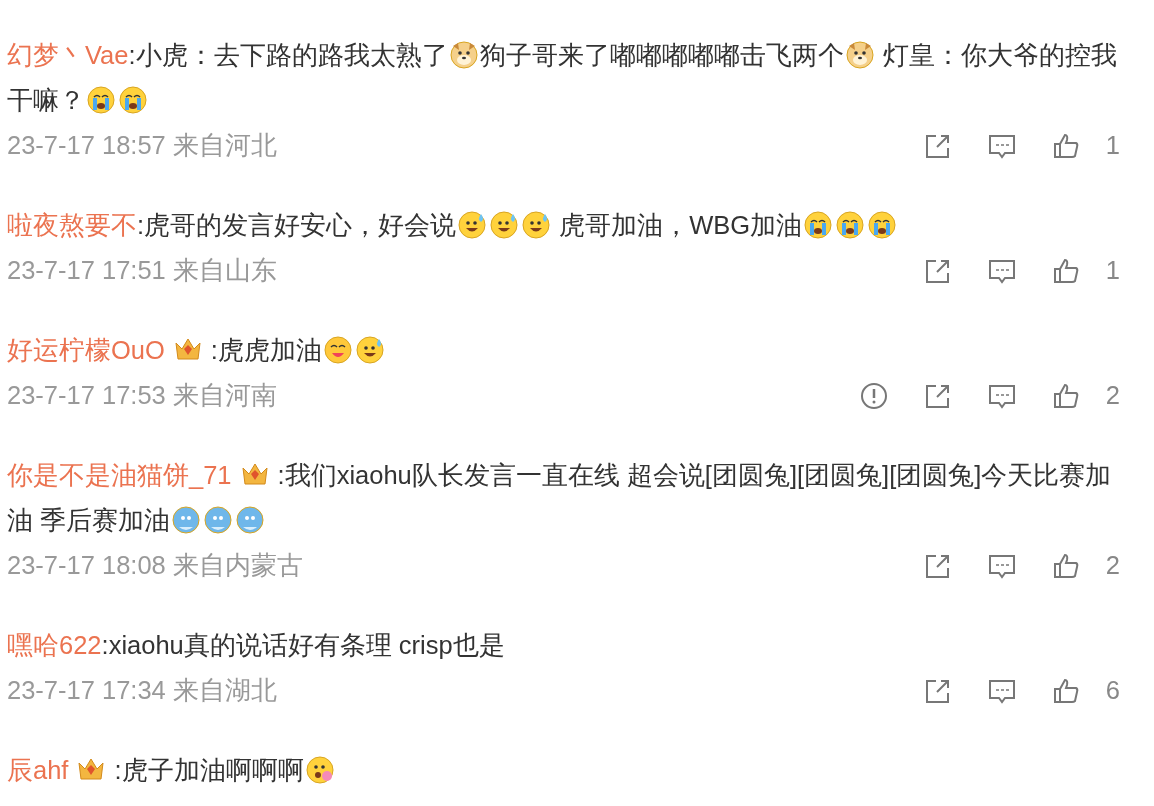  What do you see at coordinates (54, 645) in the screenshot?
I see `username-link: 嘿哈622` at bounding box center [54, 645].